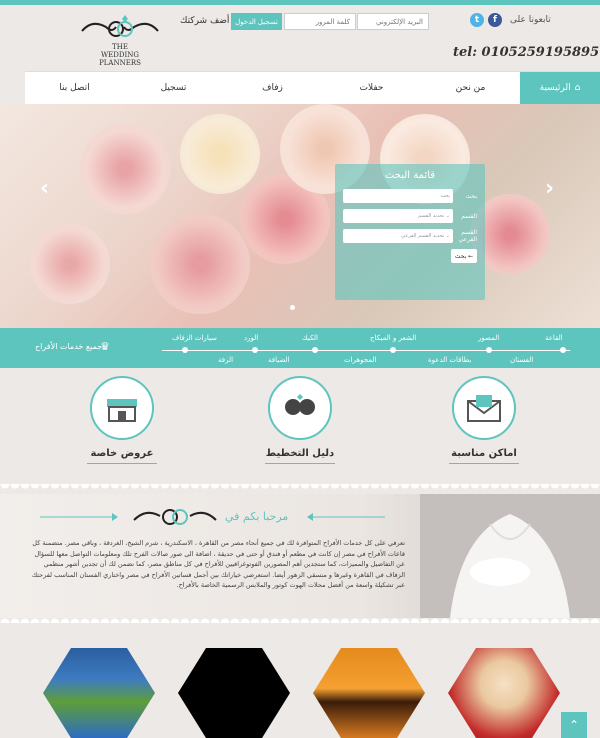  Describe the element at coordinates (292, 307) in the screenshot. I see `slider-dot` at that location.